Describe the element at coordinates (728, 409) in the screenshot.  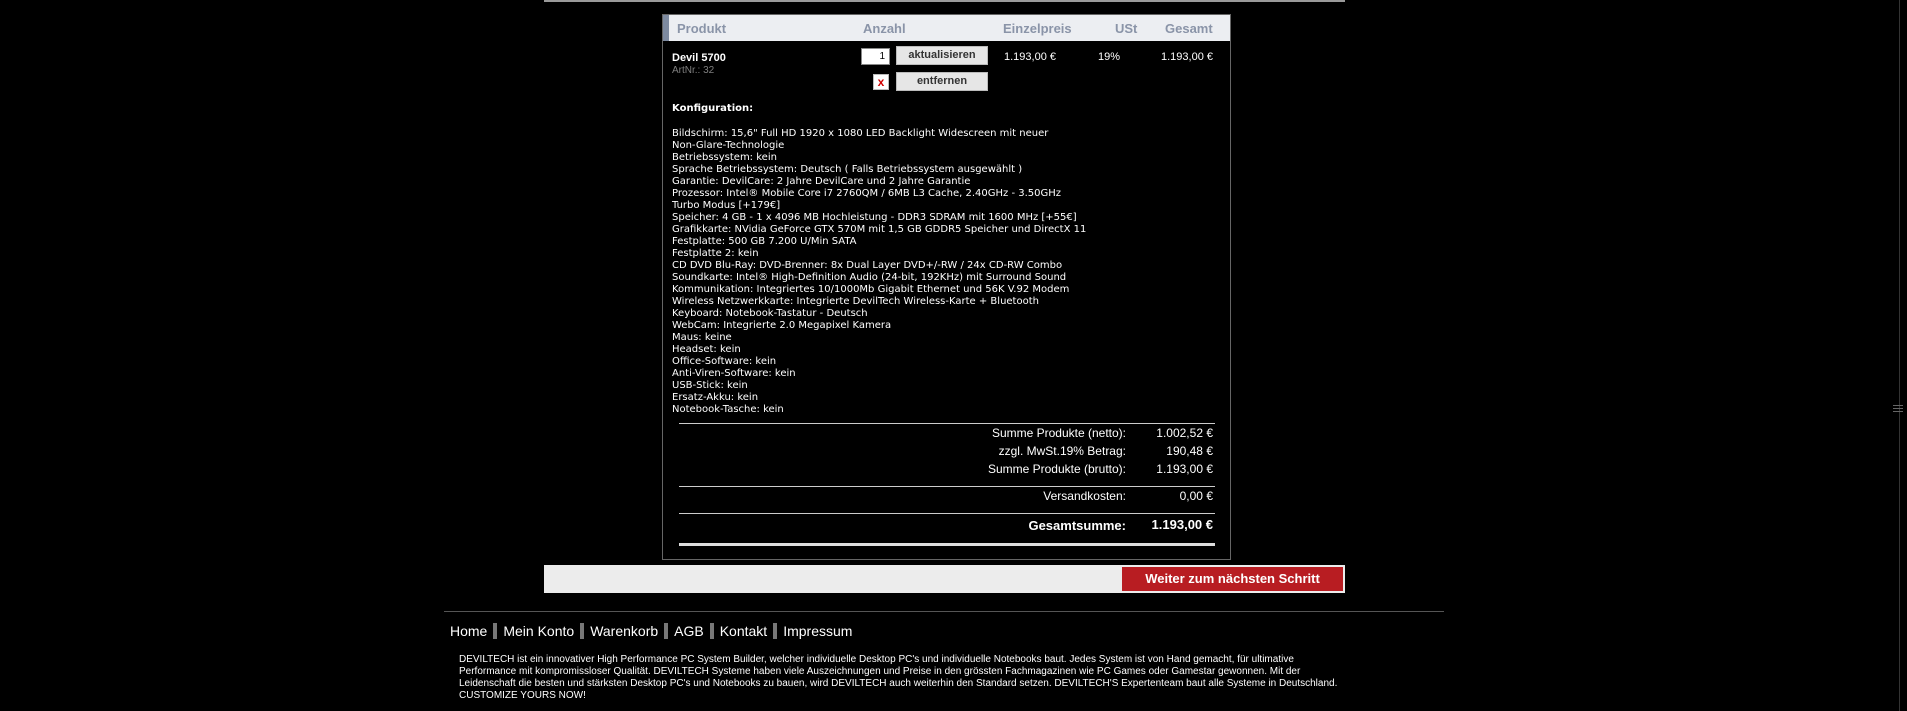
I see `config-line: Notebook-Tasche: kein` at that location.